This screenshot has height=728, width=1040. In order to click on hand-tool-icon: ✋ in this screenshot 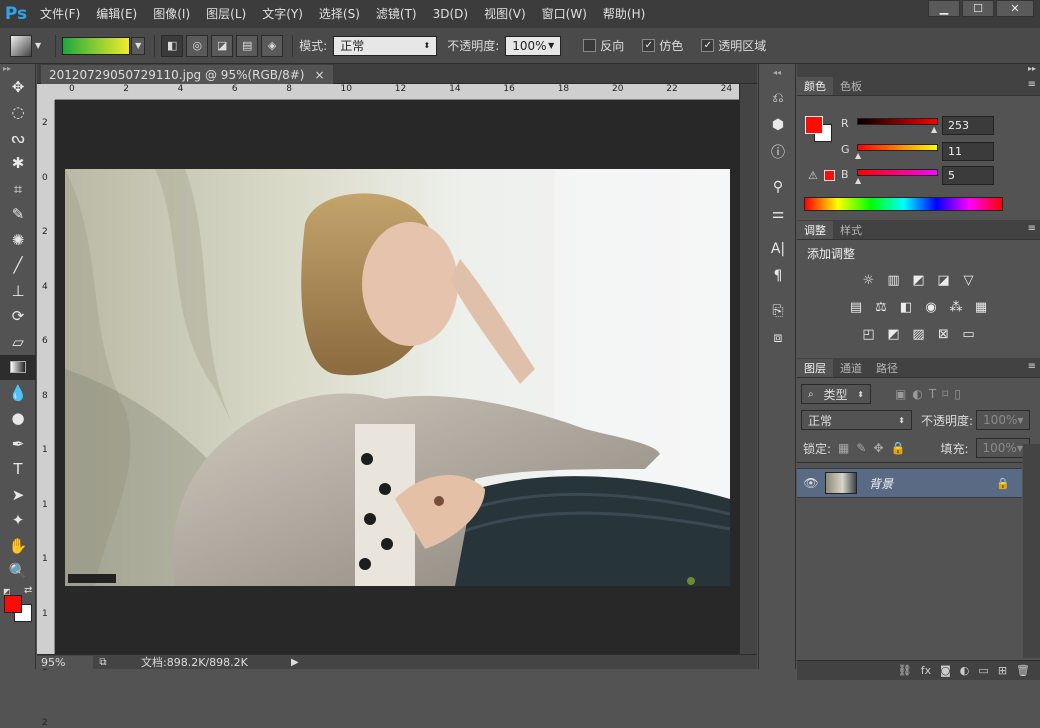, I will do `click(18, 546)`.